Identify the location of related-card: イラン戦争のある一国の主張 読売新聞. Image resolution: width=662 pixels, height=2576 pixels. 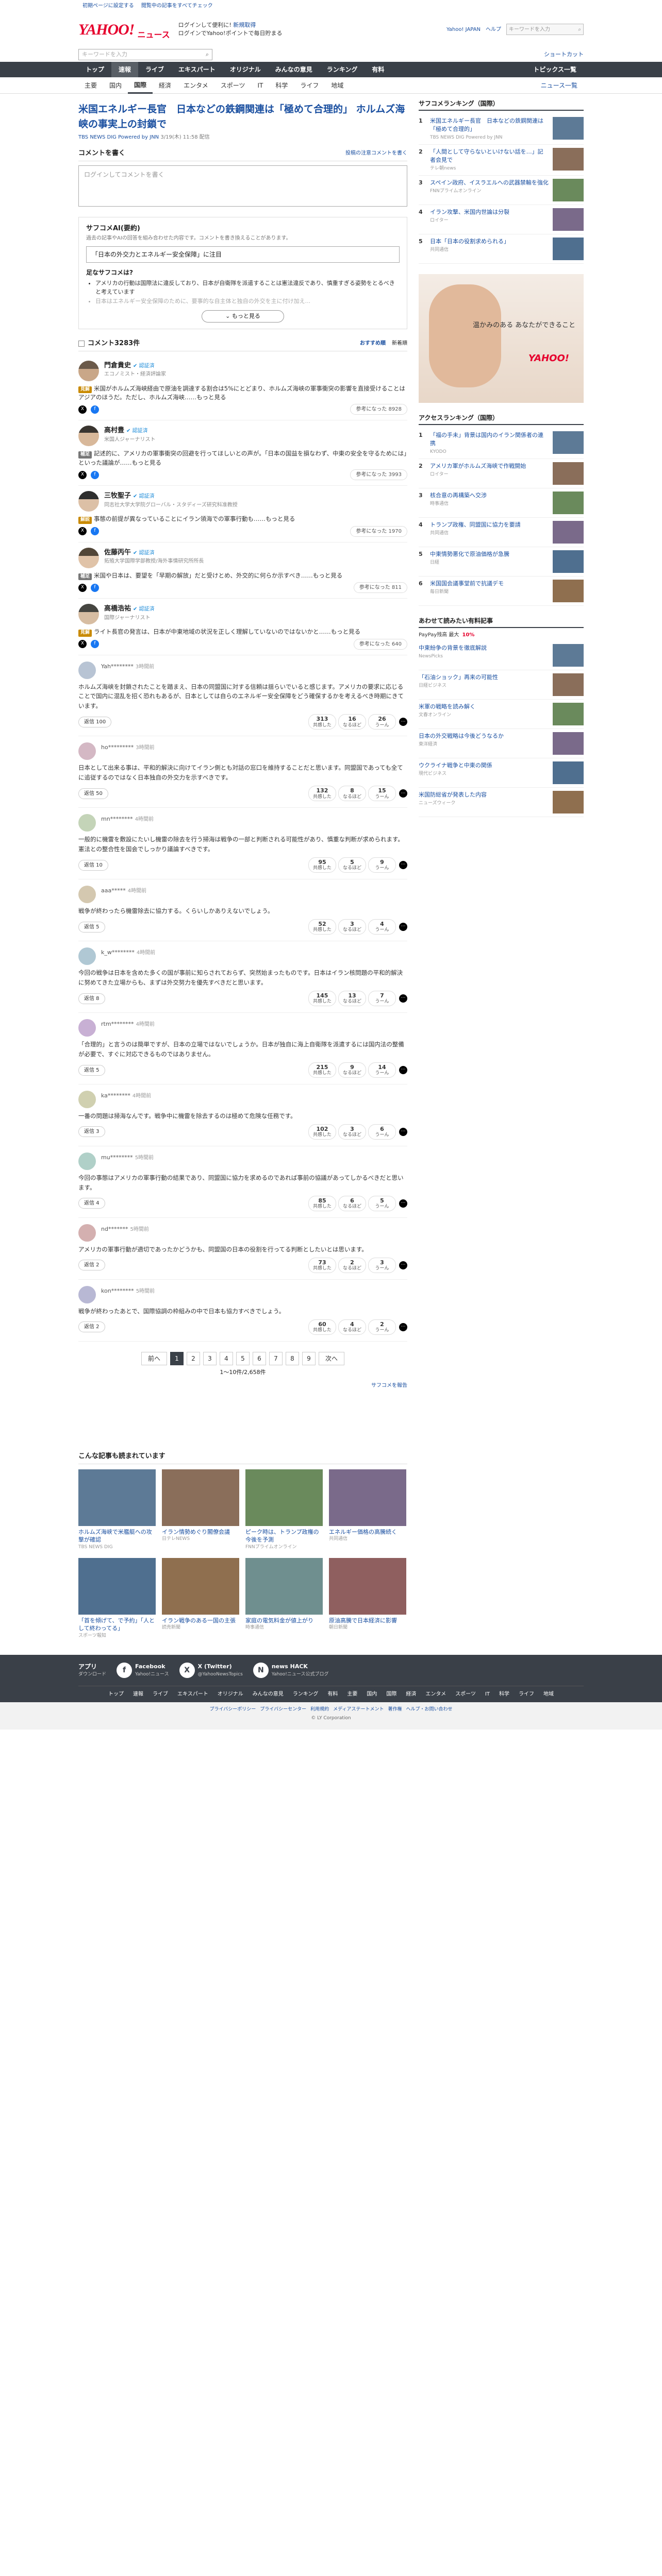
(200, 1598).